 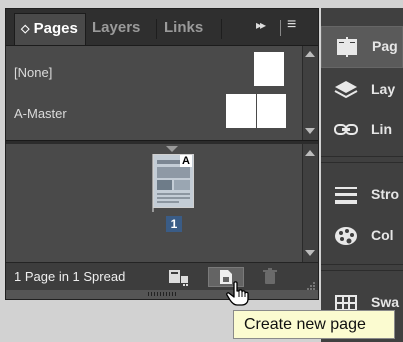 I want to click on tab-pages: ◇ Pages, so click(x=50, y=29).